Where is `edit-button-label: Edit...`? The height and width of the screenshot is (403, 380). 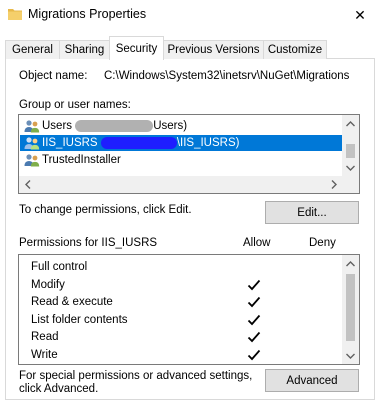 edit-button-label: Edit... is located at coordinates (312, 212).